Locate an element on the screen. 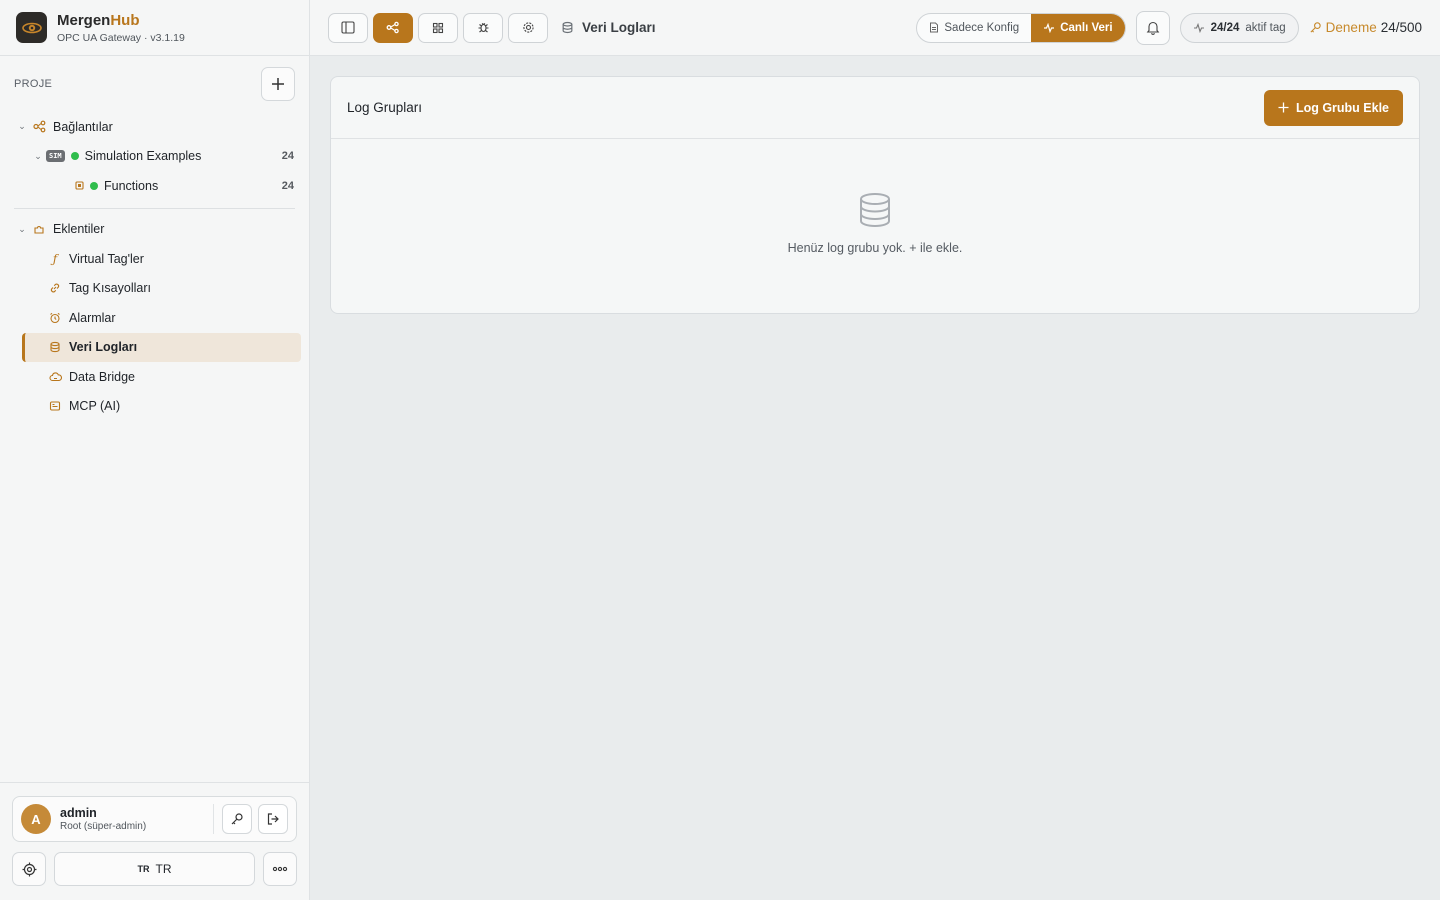  puzzle-icon is located at coordinates (39, 229).